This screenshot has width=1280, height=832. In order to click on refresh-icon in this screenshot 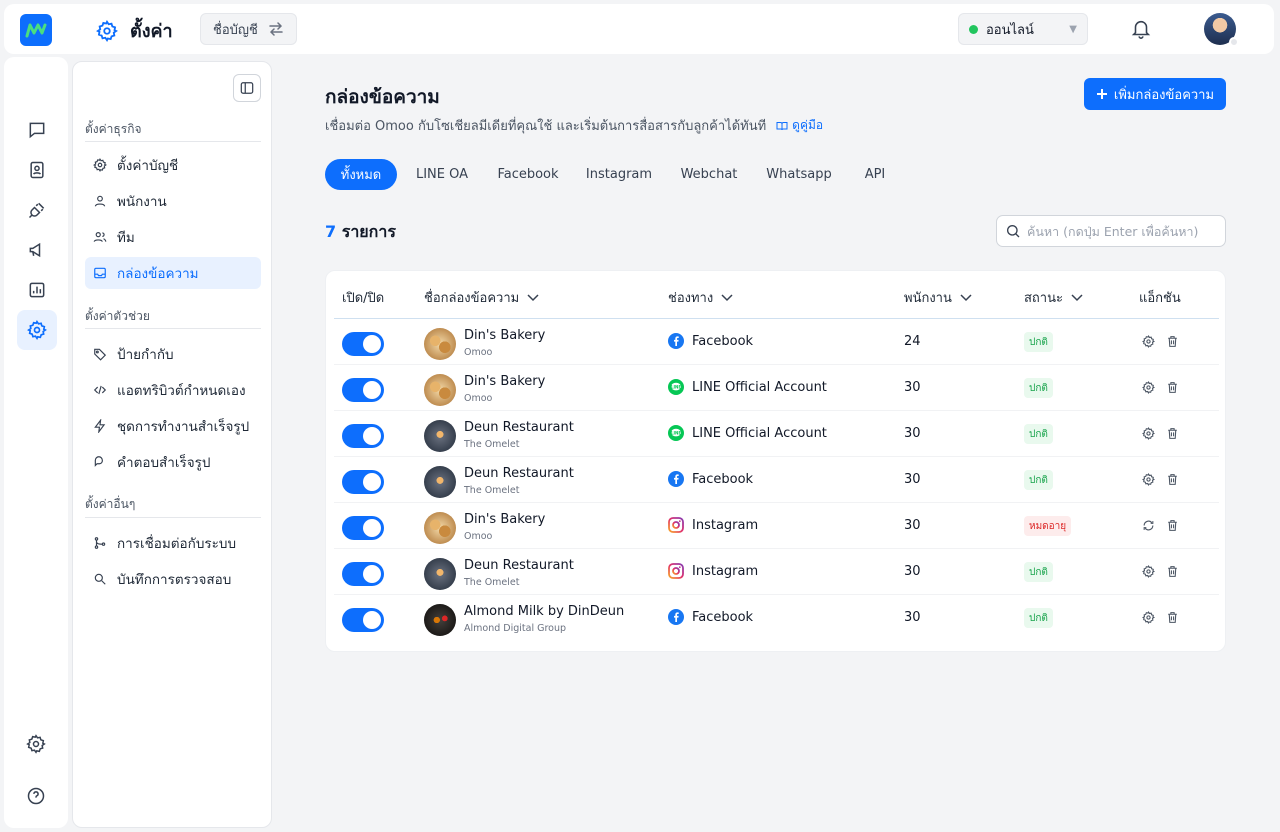, I will do `click(1148, 525)`.